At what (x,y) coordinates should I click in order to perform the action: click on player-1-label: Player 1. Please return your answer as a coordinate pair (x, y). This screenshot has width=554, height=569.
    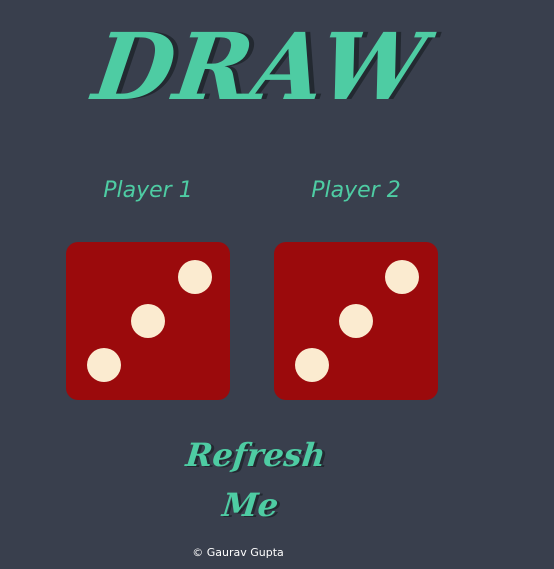
    Looking at the image, I should click on (148, 190).